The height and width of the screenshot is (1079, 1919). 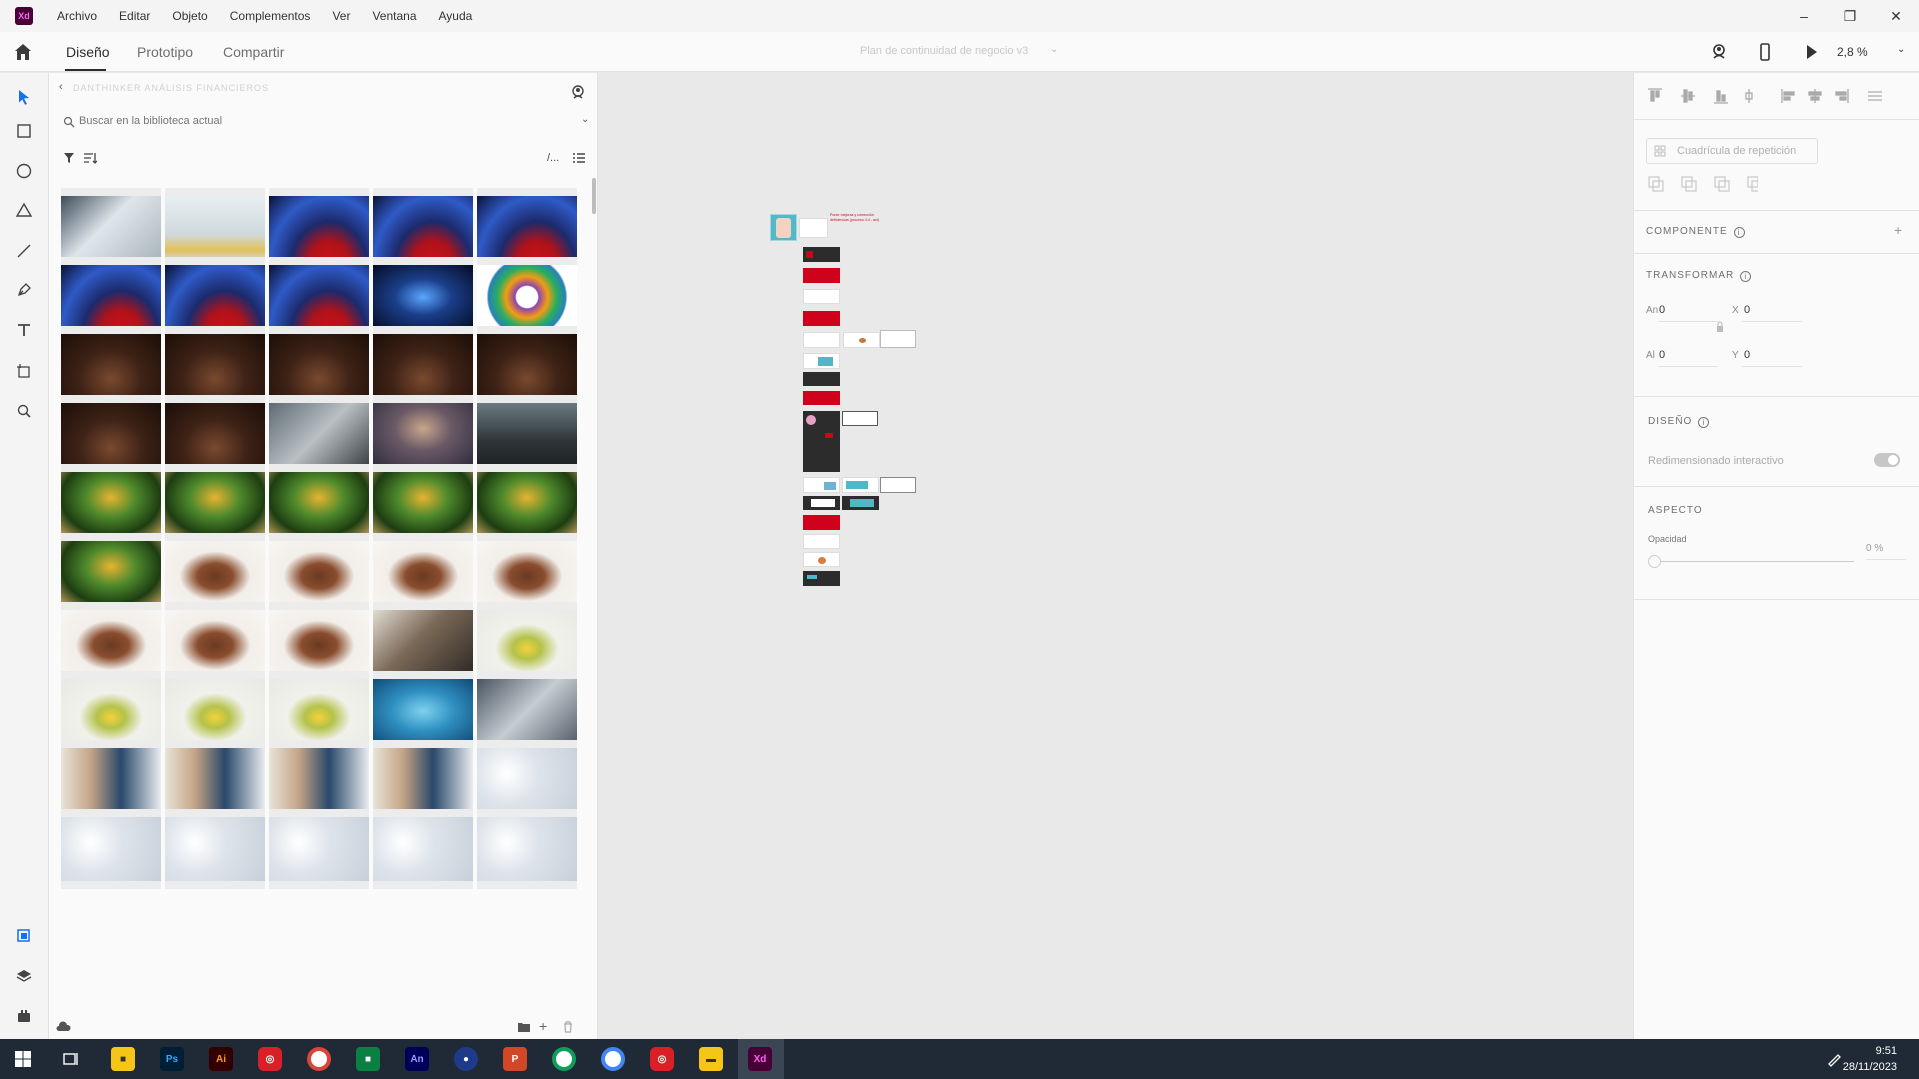 What do you see at coordinates (1662, 355) in the screenshot?
I see `height-field: 0` at bounding box center [1662, 355].